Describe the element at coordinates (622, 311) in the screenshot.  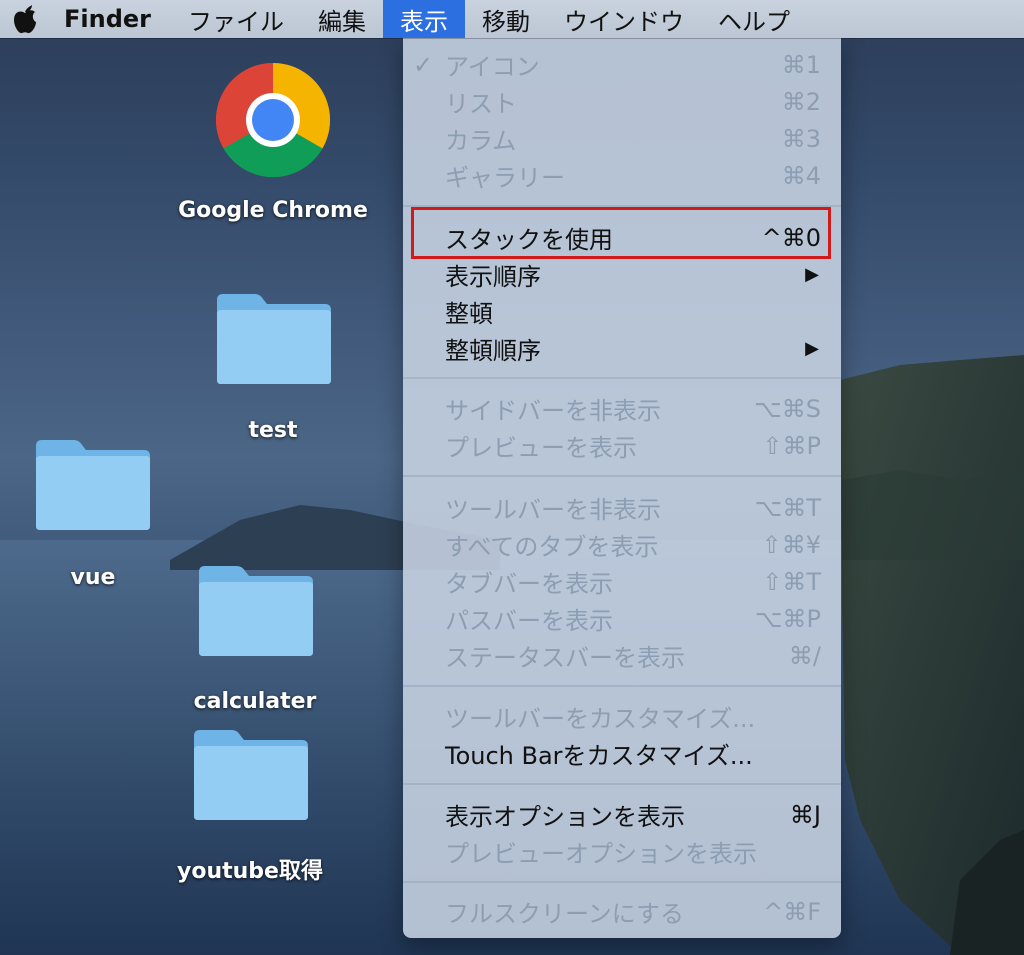
I see `menu-item-clean-up: 整頓` at that location.